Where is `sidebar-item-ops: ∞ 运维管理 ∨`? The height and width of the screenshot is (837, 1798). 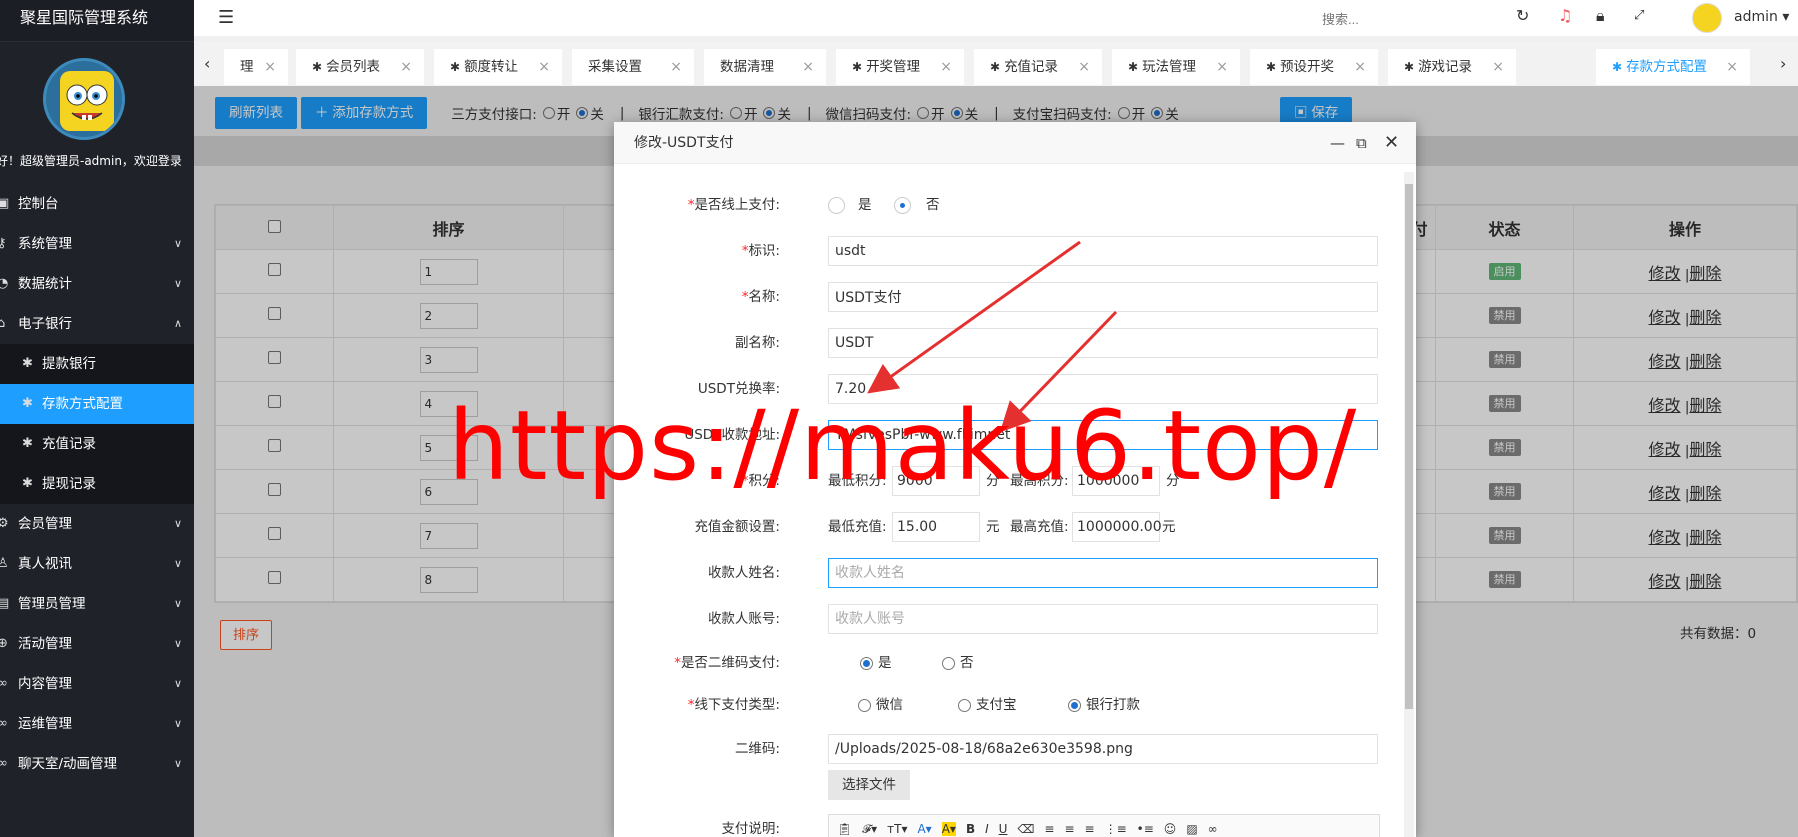
sidebar-item-ops: ∞ 运维管理 ∨ is located at coordinates (97, 724).